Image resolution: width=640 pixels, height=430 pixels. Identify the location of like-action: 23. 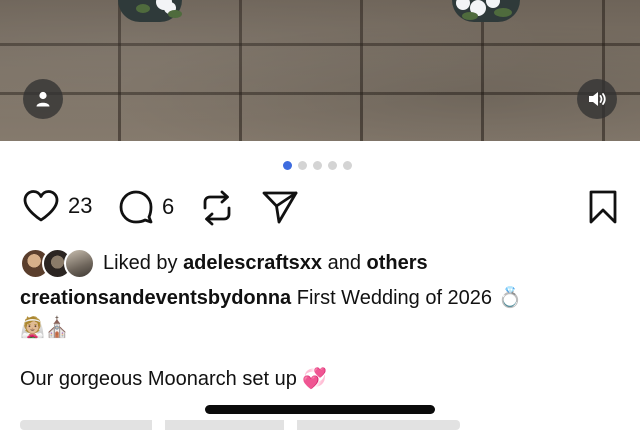
(57, 206).